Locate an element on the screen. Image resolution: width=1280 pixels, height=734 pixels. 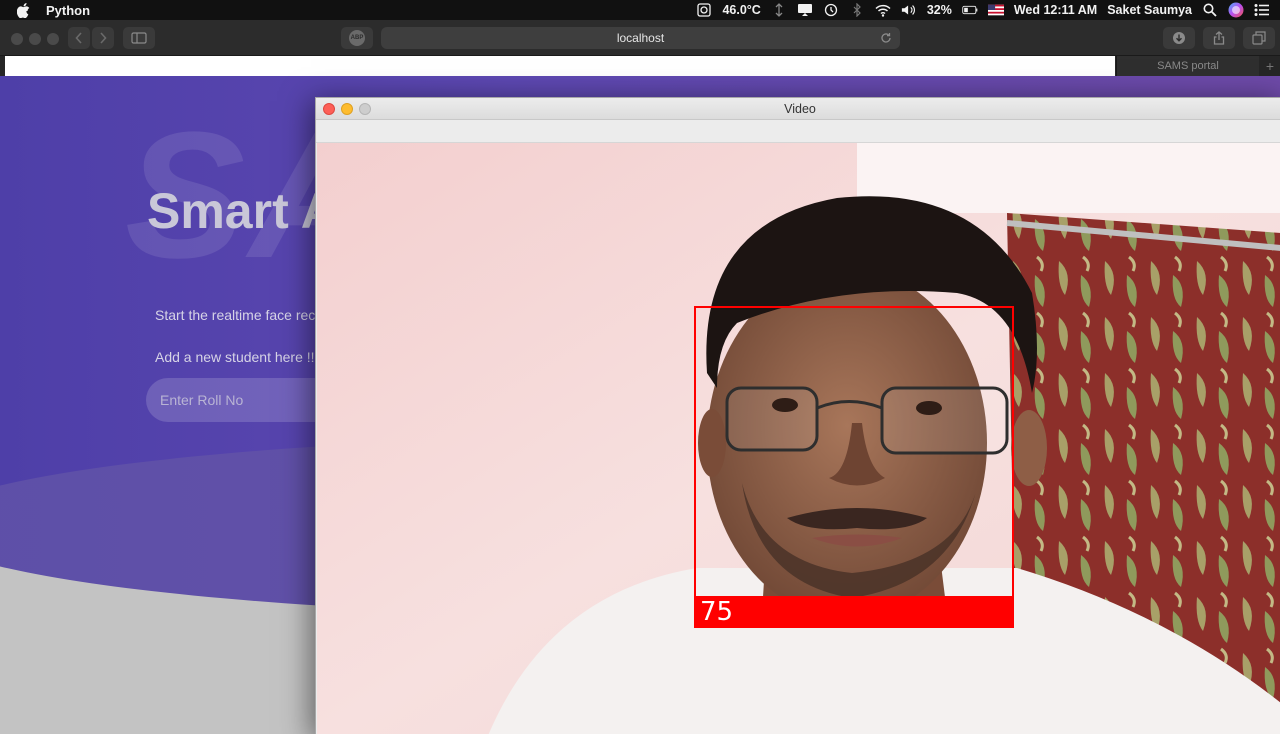
back-button is located at coordinates (79, 38).